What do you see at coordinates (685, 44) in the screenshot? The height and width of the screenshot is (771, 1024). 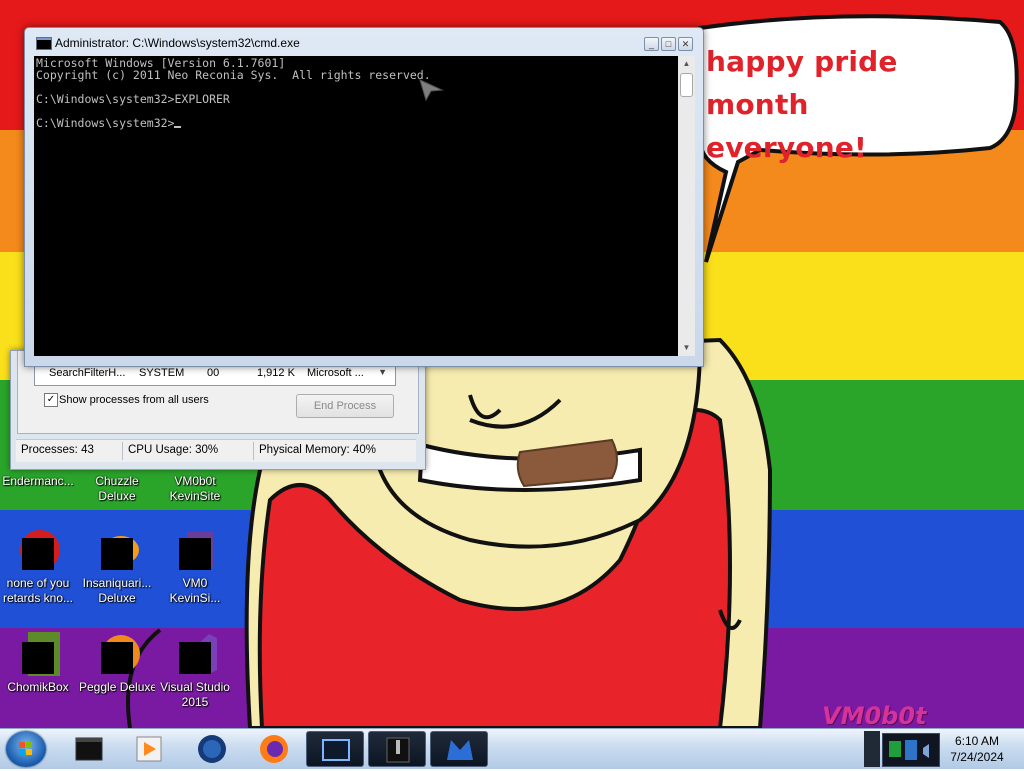 I see `close-button: ✕` at bounding box center [685, 44].